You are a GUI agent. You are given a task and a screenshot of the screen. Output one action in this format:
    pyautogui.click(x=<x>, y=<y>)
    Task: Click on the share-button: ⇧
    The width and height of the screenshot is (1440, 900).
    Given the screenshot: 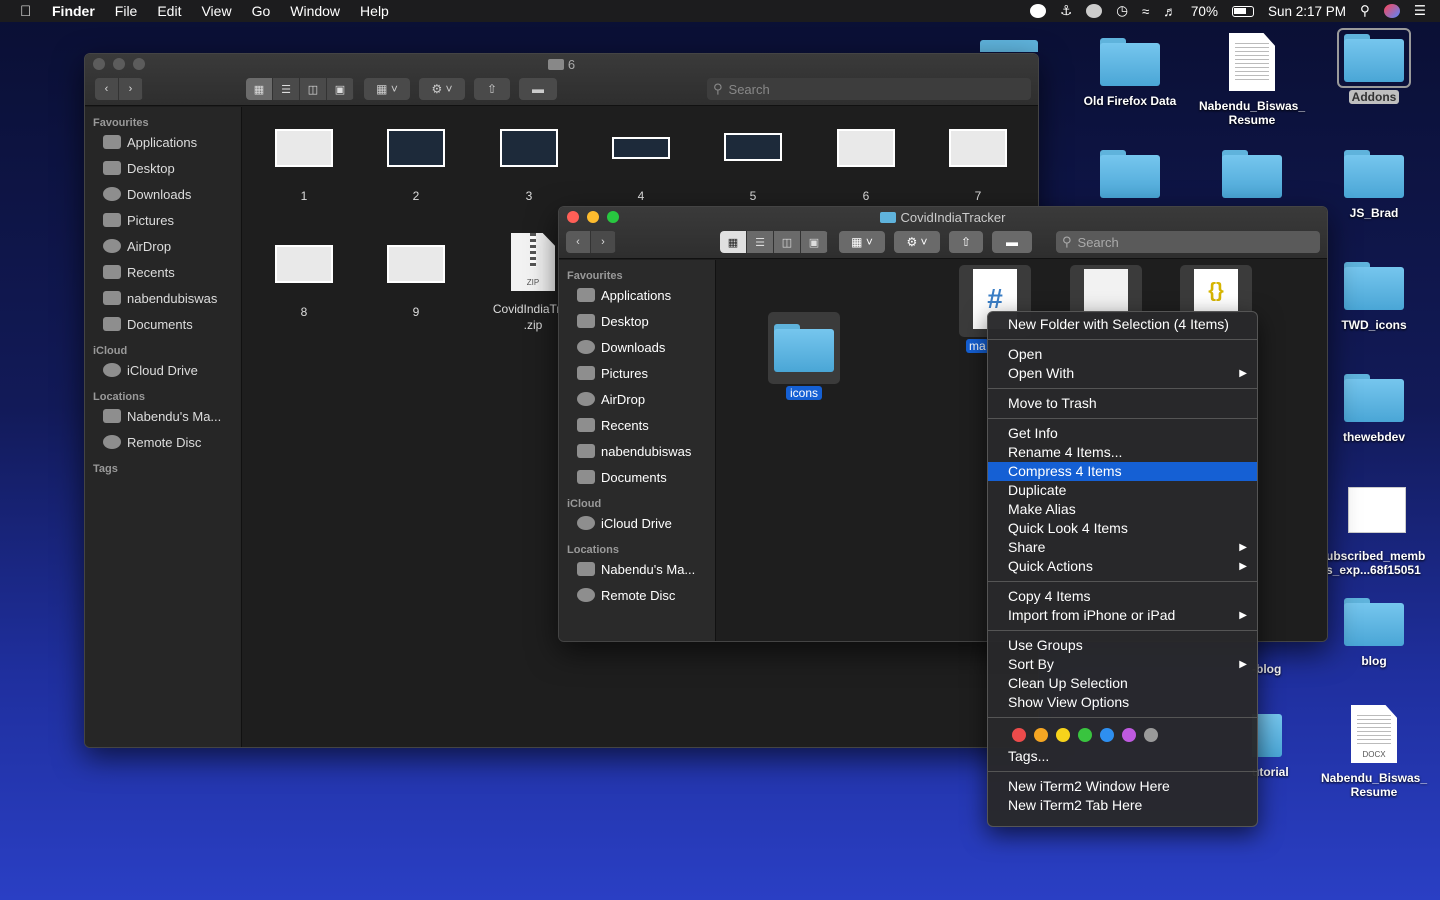 What is the action you would take?
    pyautogui.click(x=492, y=89)
    